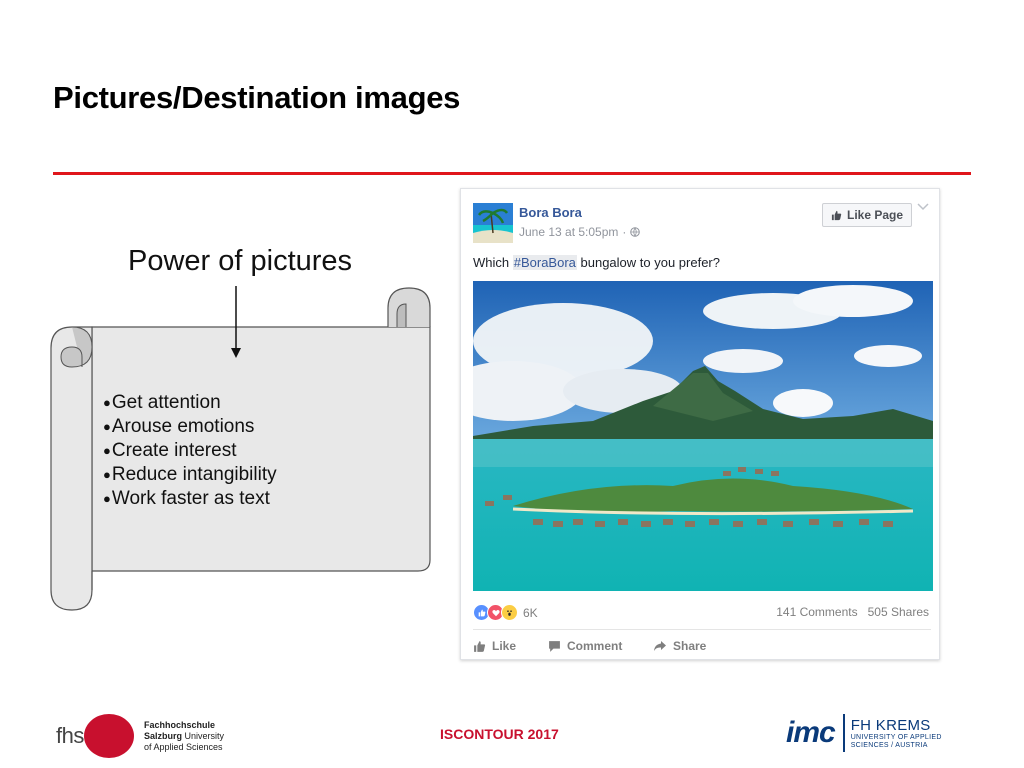 Image resolution: width=1024 pixels, height=768 pixels. I want to click on like-page-button: Like Page, so click(867, 215).